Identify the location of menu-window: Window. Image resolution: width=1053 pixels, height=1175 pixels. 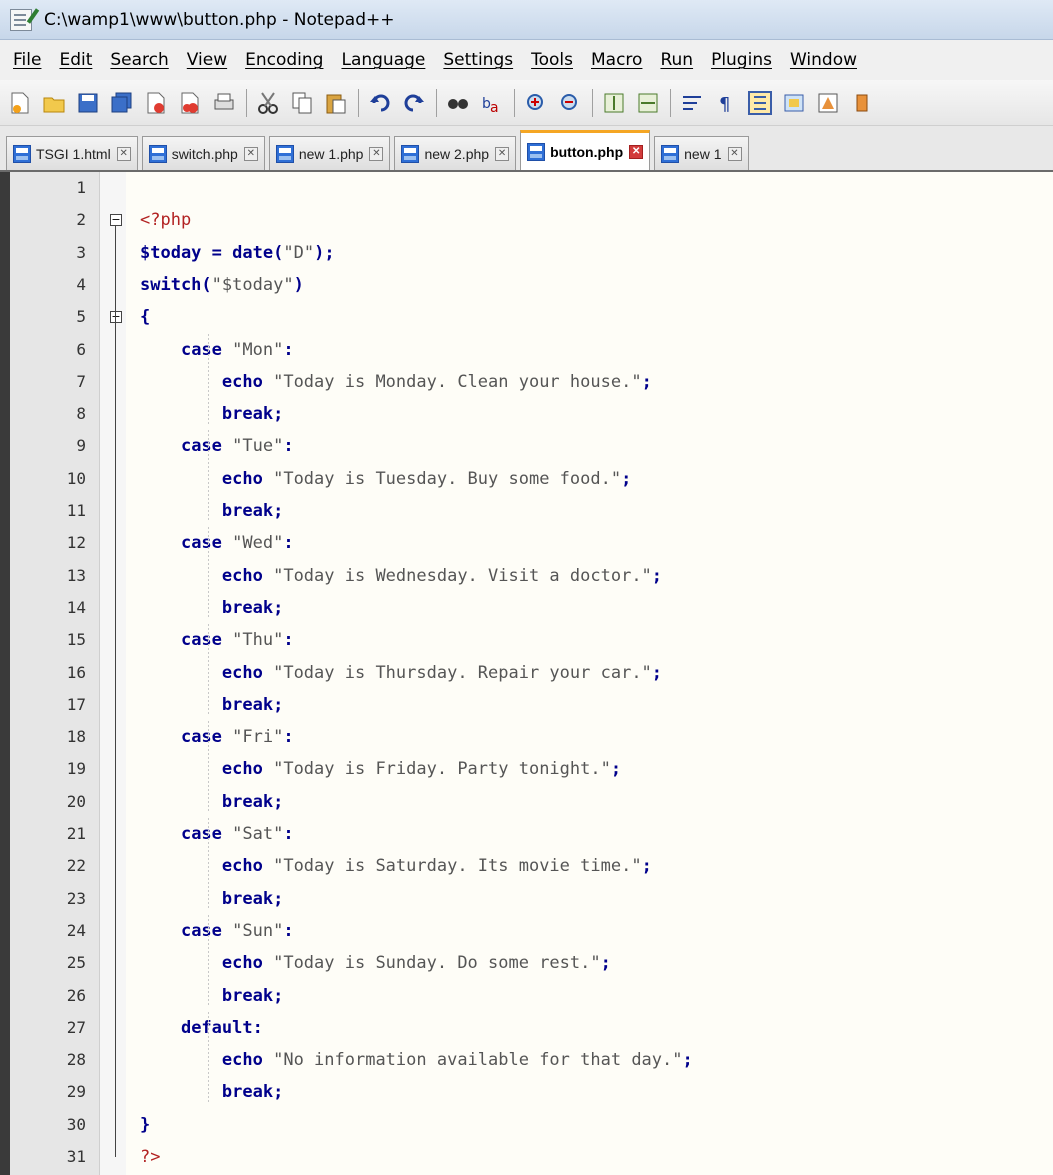
(823, 60).